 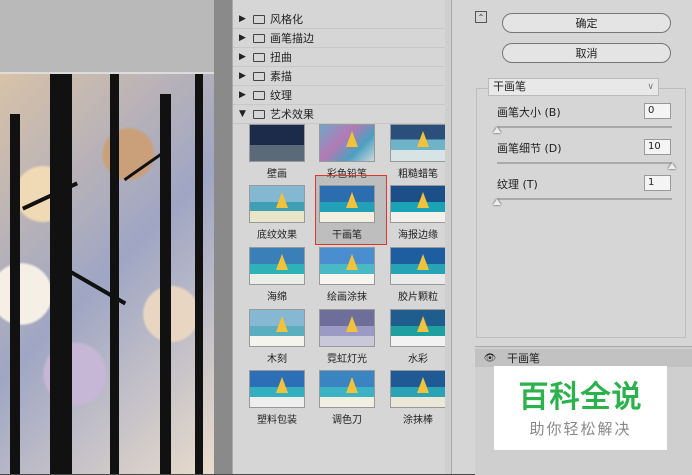 I want to click on filter-thumbnail: 干画笔, so click(x=347, y=215).